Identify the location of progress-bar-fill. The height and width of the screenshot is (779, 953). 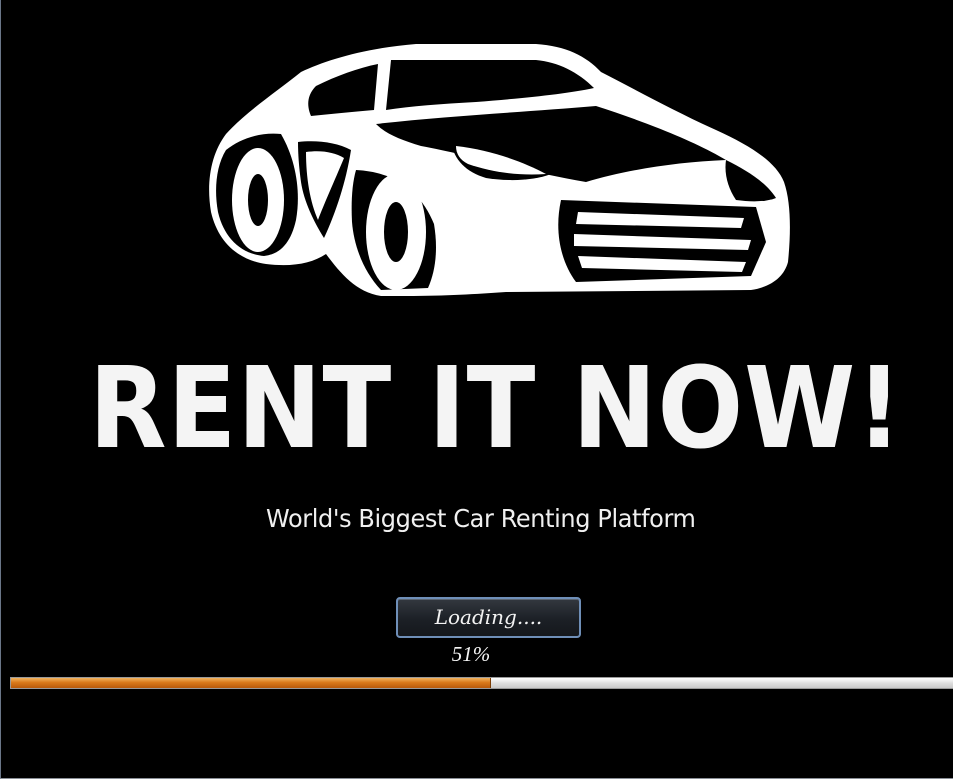
(251, 683).